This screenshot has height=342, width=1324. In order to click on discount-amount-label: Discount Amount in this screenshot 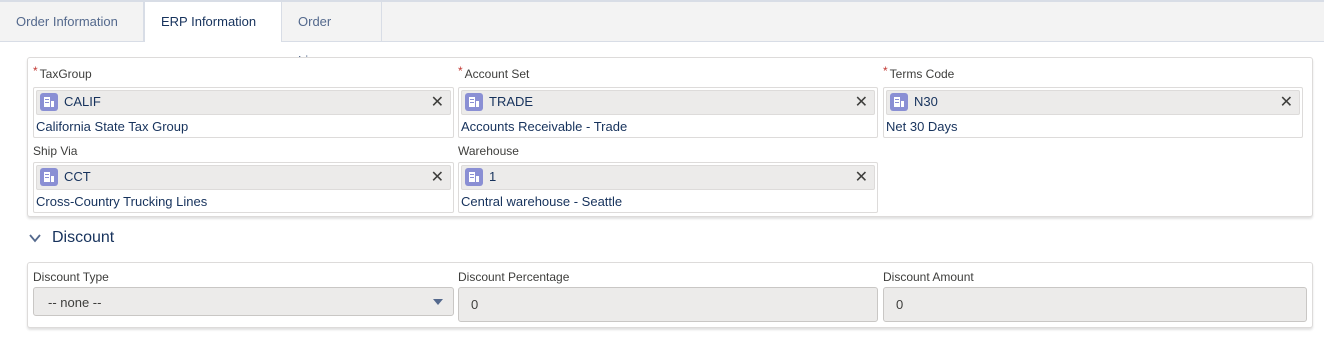, I will do `click(928, 277)`.